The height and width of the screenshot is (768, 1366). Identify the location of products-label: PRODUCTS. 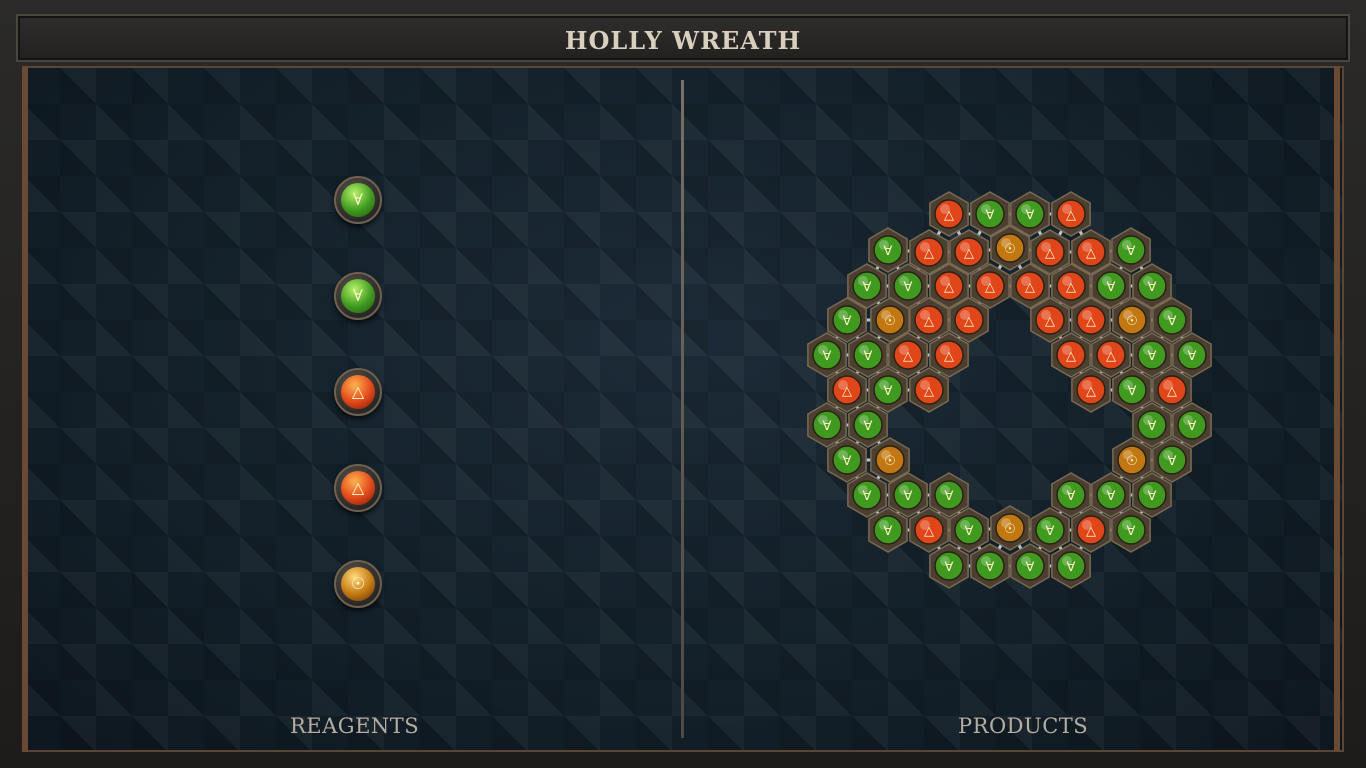
(1023, 726).